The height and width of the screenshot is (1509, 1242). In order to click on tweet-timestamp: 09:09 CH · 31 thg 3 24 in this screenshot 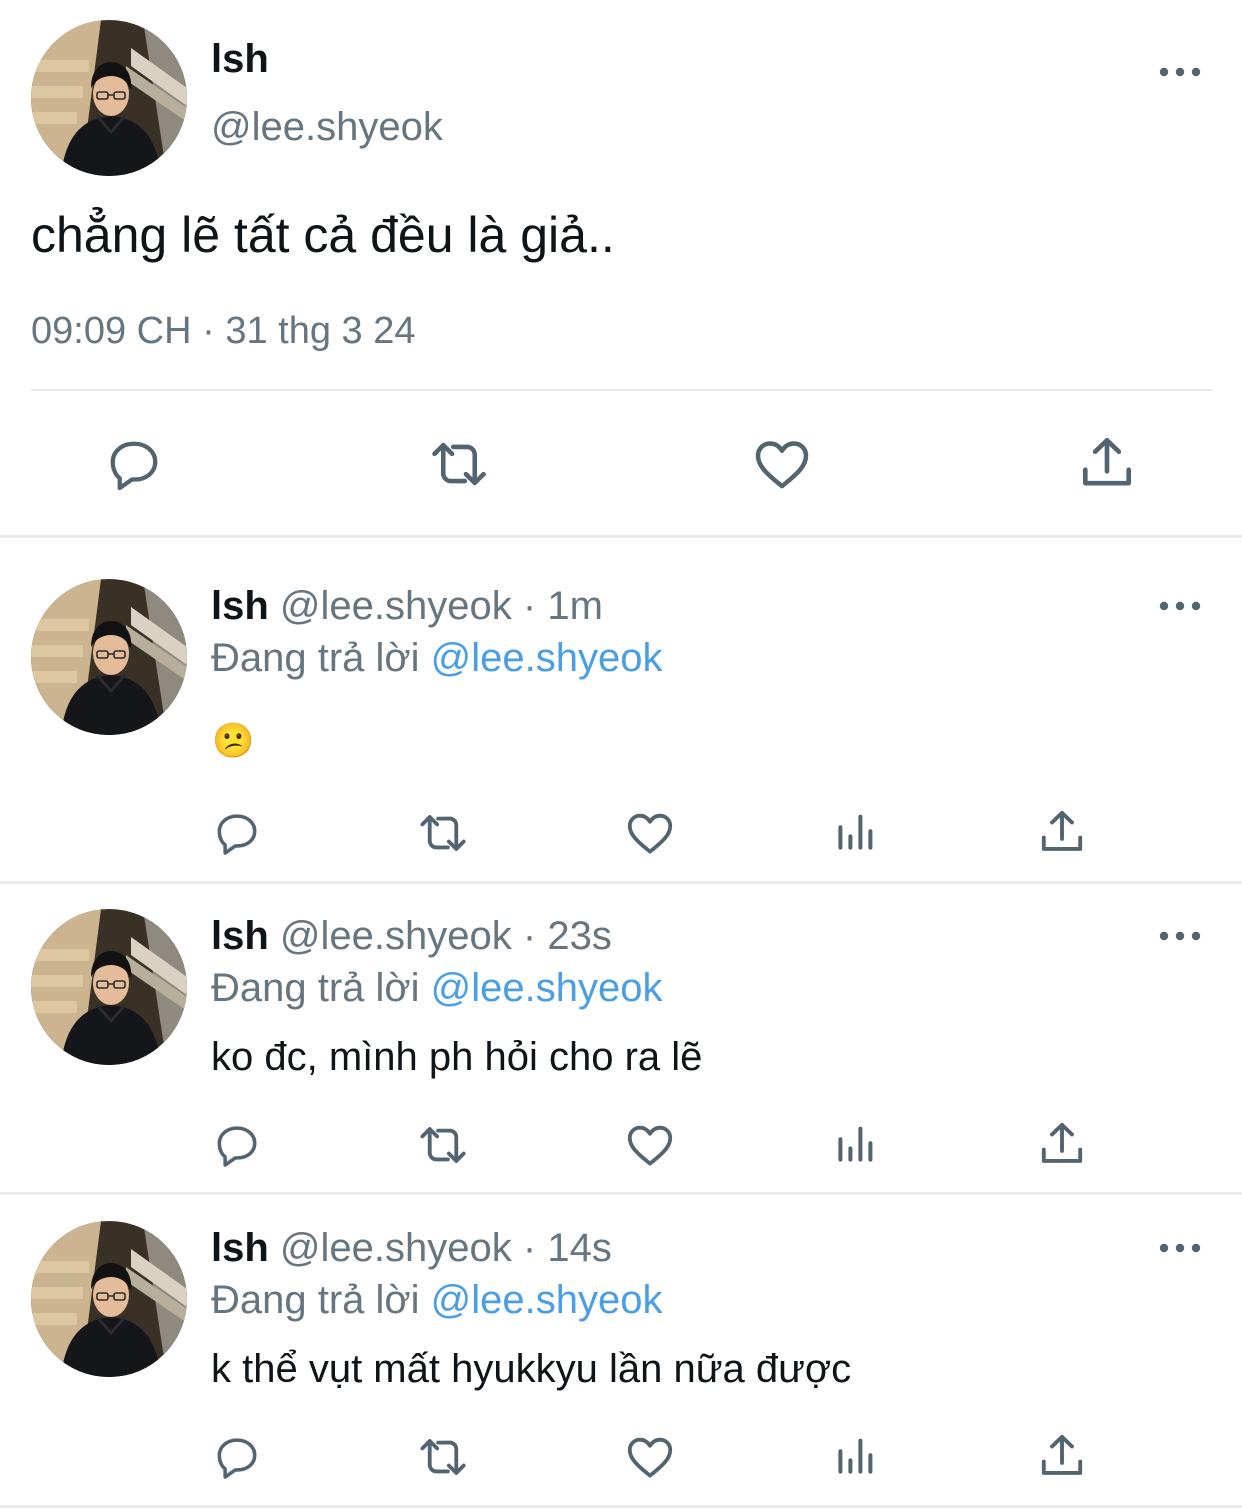, I will do `click(223, 331)`.